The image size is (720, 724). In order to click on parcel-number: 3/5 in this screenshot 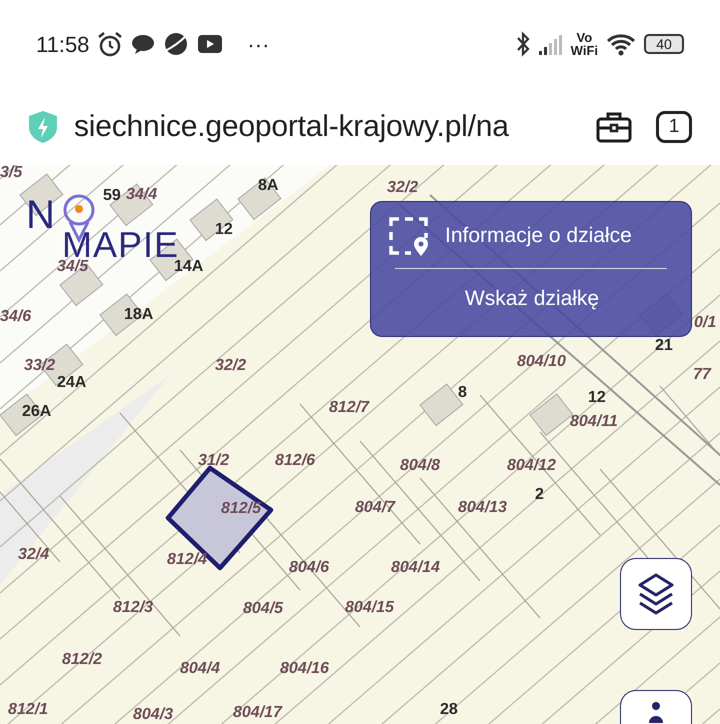, I will do `click(11, 173)`.